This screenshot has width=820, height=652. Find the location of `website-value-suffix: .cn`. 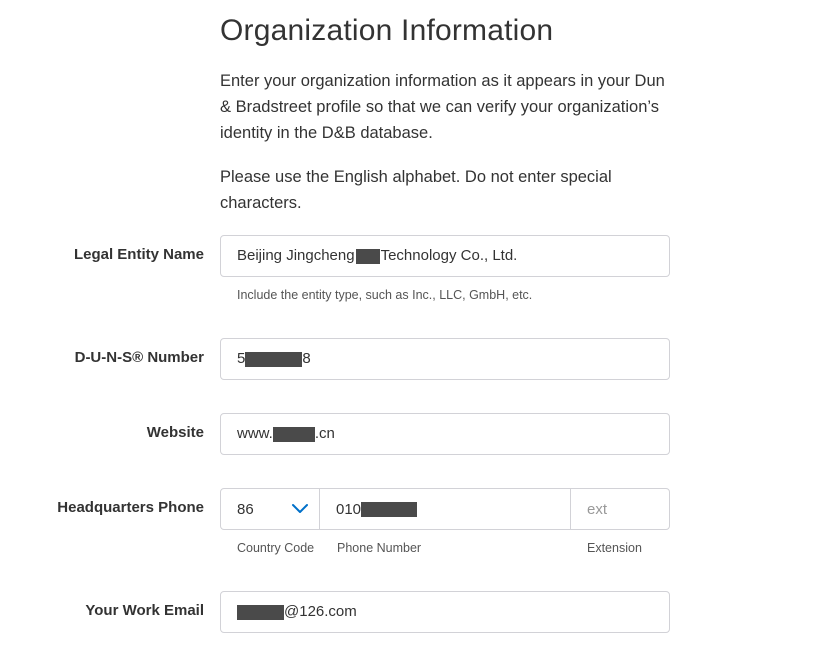

website-value-suffix: .cn is located at coordinates (324, 433).